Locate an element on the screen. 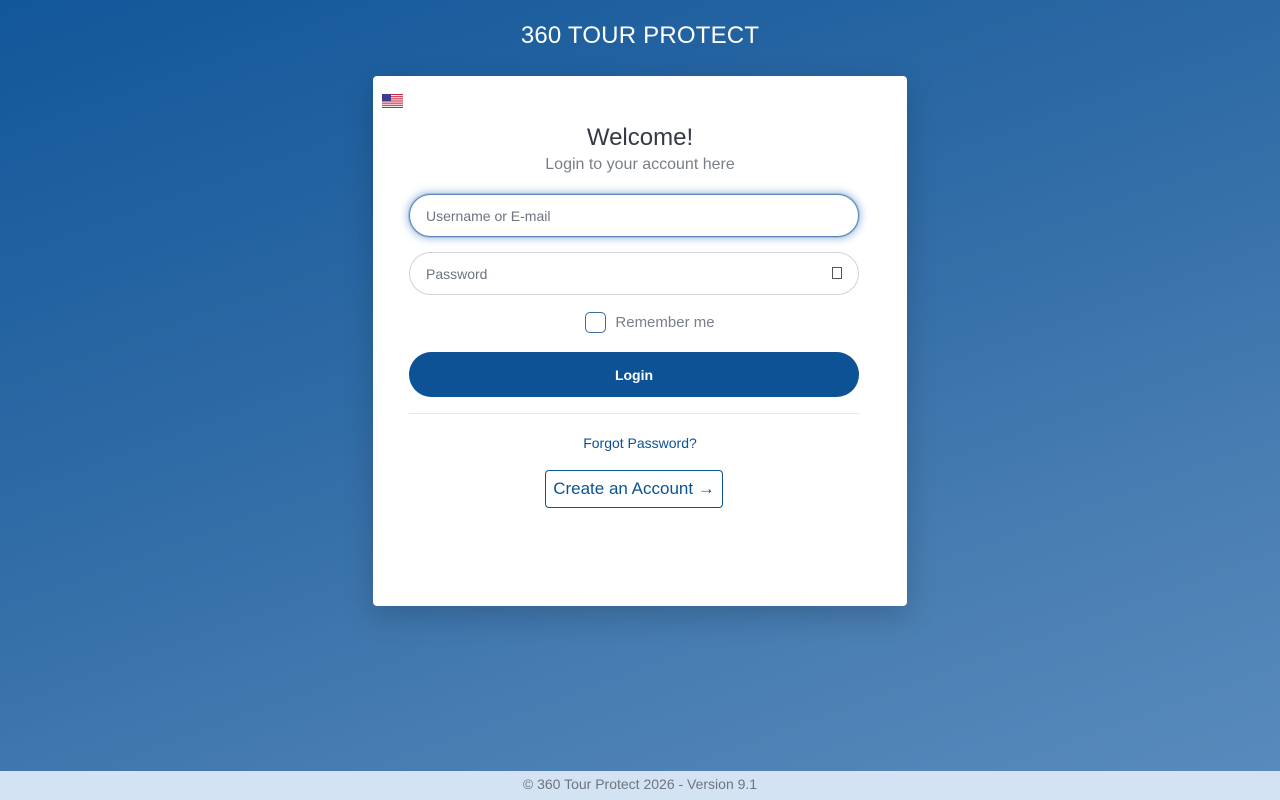 Image resolution: width=1280 pixels, height=800 pixels. remember-me-checkbox is located at coordinates (596, 322).